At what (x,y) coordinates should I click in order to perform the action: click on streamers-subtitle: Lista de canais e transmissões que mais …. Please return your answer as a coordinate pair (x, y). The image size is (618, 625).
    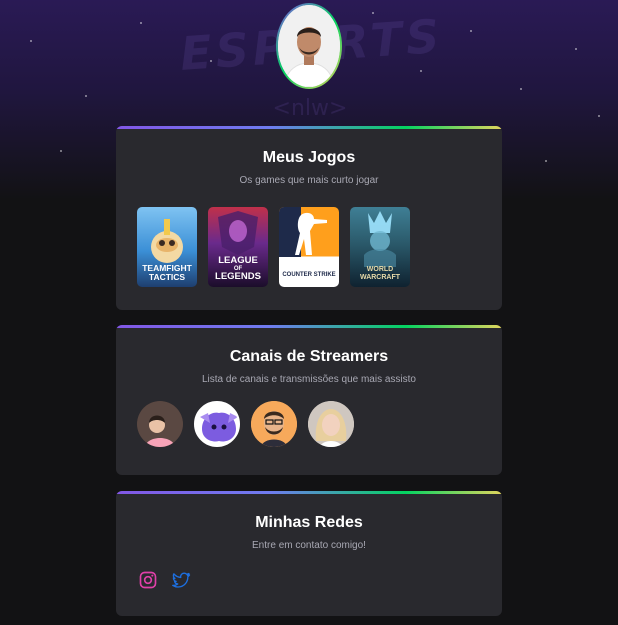
    Looking at the image, I should click on (309, 379).